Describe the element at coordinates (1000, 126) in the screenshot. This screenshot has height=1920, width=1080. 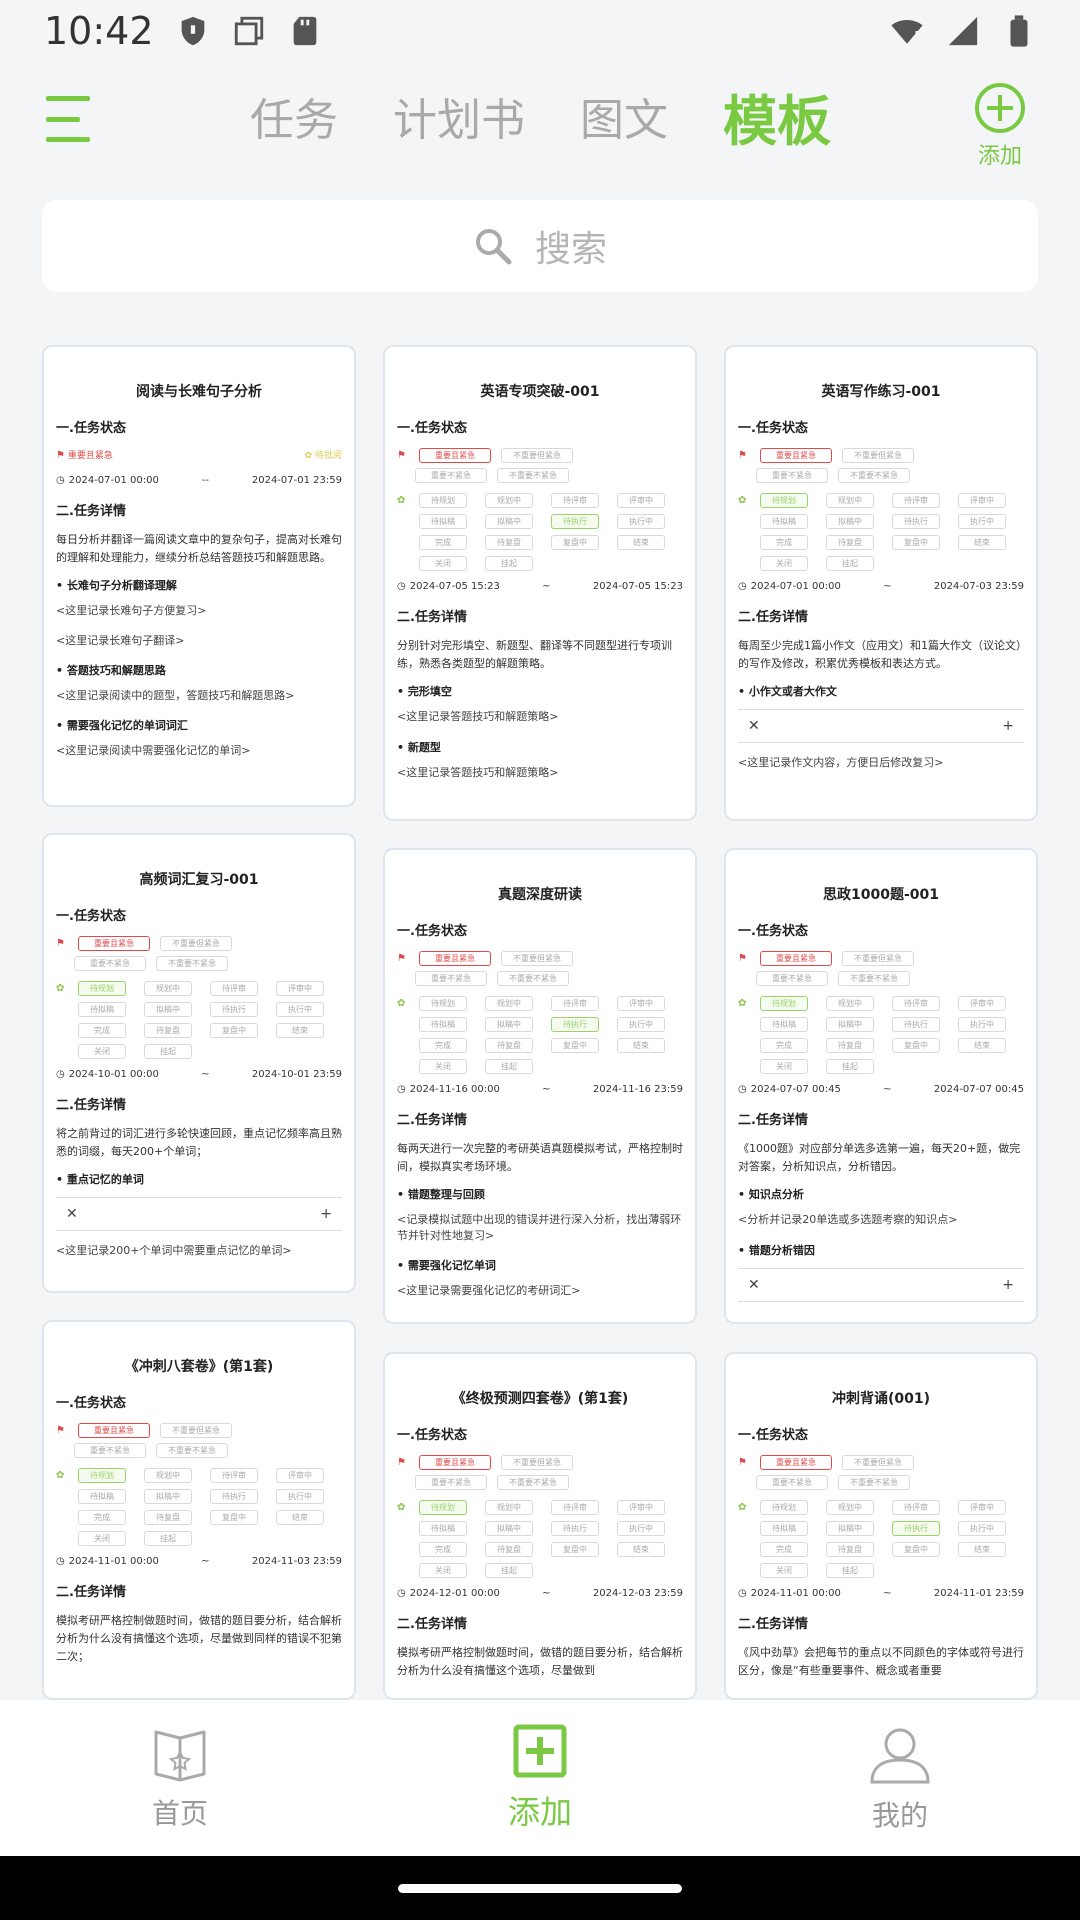
I see `add-button: 添加` at that location.